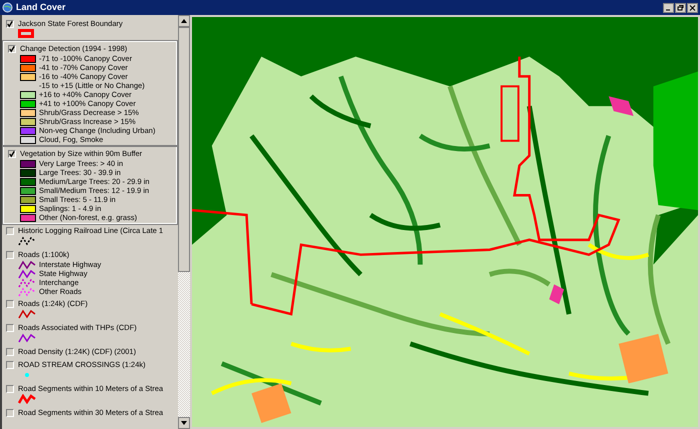 The image size is (700, 429). Describe the element at coordinates (184, 149) in the screenshot. I see `scroll-thumb` at that location.